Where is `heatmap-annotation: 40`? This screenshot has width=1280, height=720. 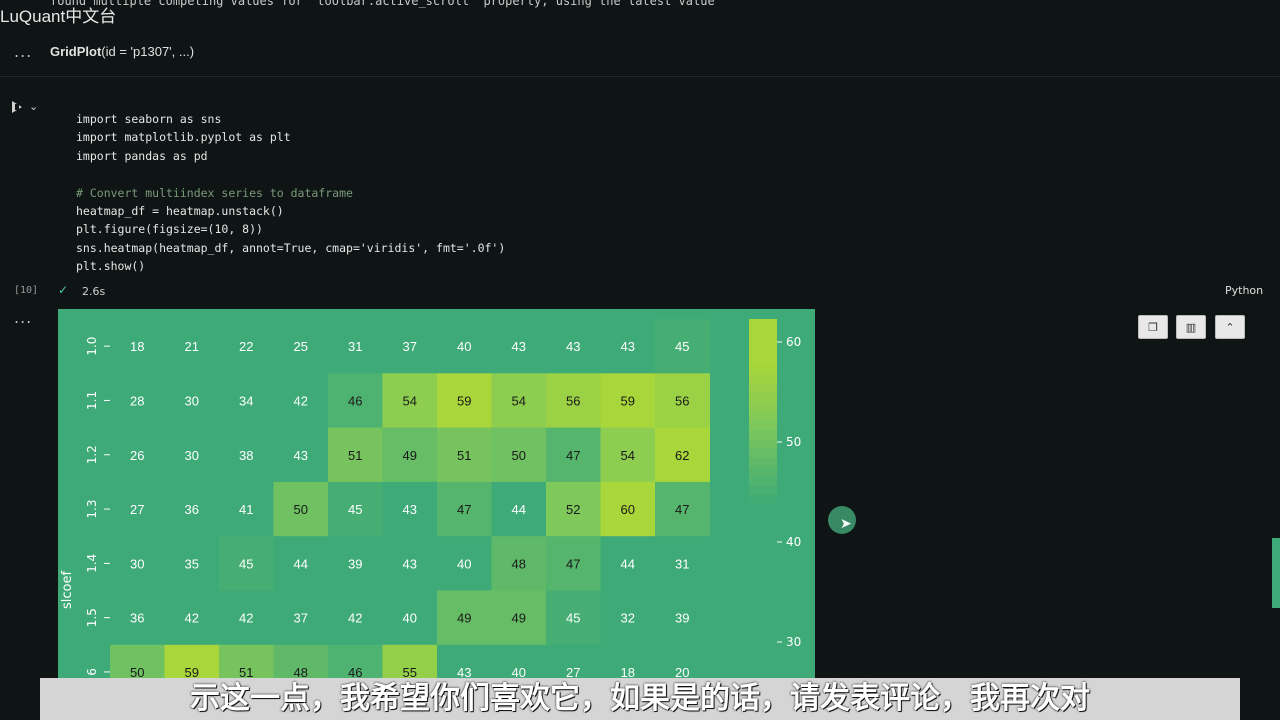
heatmap-annotation: 40 is located at coordinates (464, 346).